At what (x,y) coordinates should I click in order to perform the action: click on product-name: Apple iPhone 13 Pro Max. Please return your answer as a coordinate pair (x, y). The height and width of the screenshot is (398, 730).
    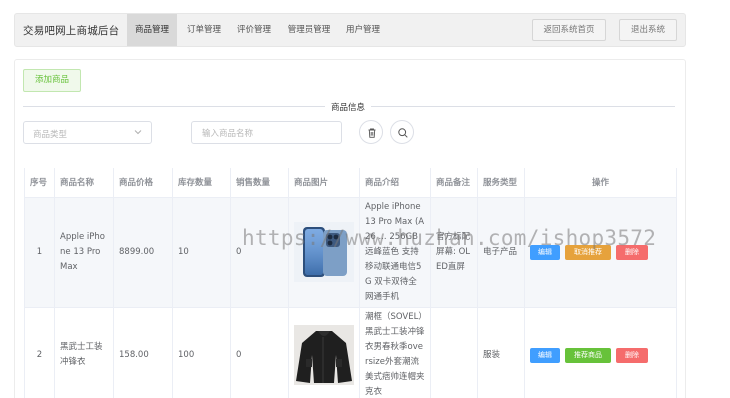
    Looking at the image, I should click on (84, 252).